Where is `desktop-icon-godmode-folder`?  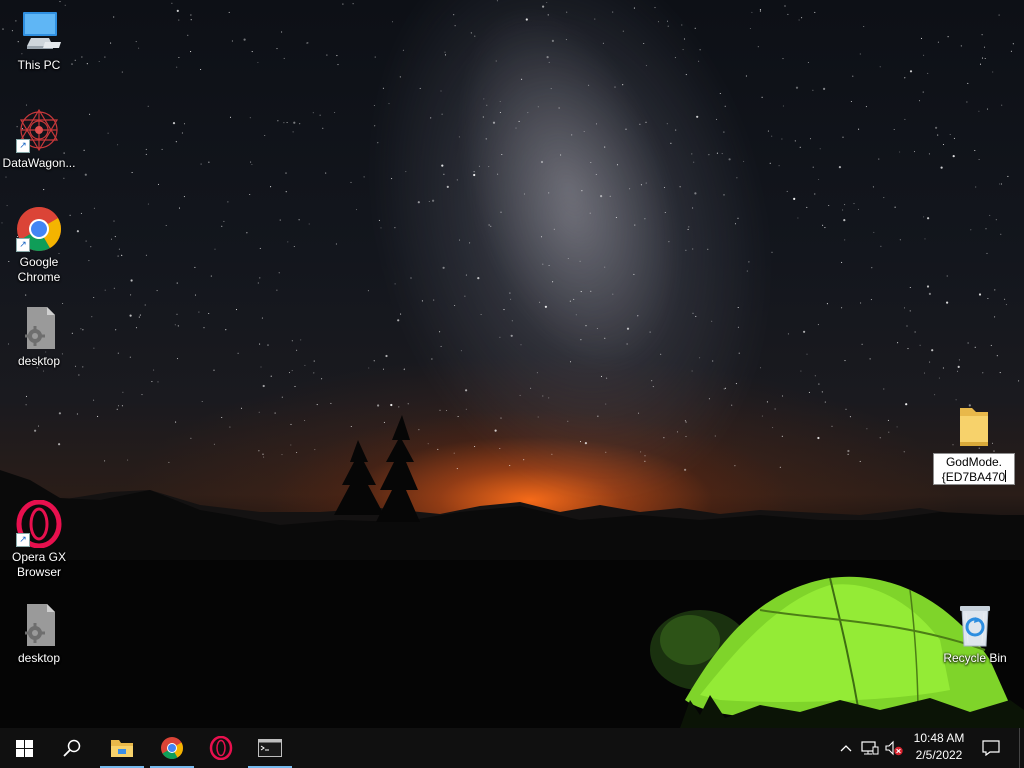
desktop-icon-godmode-folder is located at coordinates (974, 427).